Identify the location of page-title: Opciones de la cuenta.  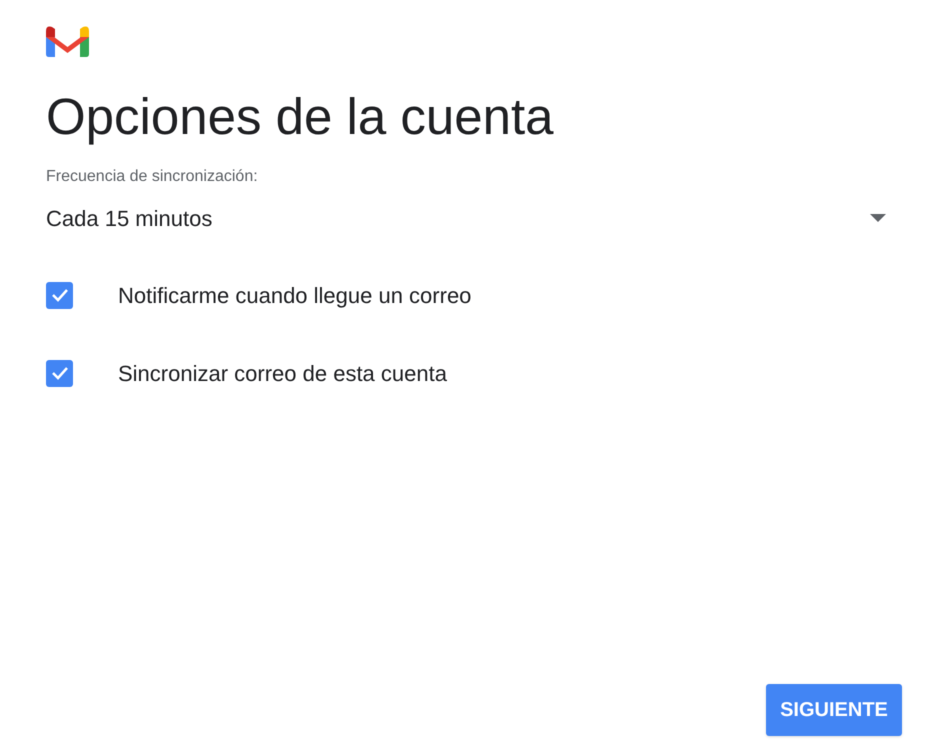
(300, 117).